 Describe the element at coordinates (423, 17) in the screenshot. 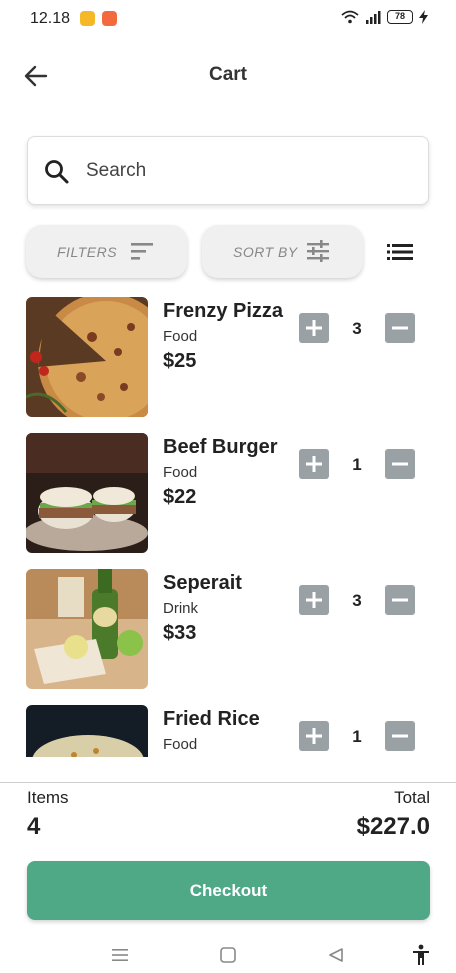

I see `charging-icon` at that location.